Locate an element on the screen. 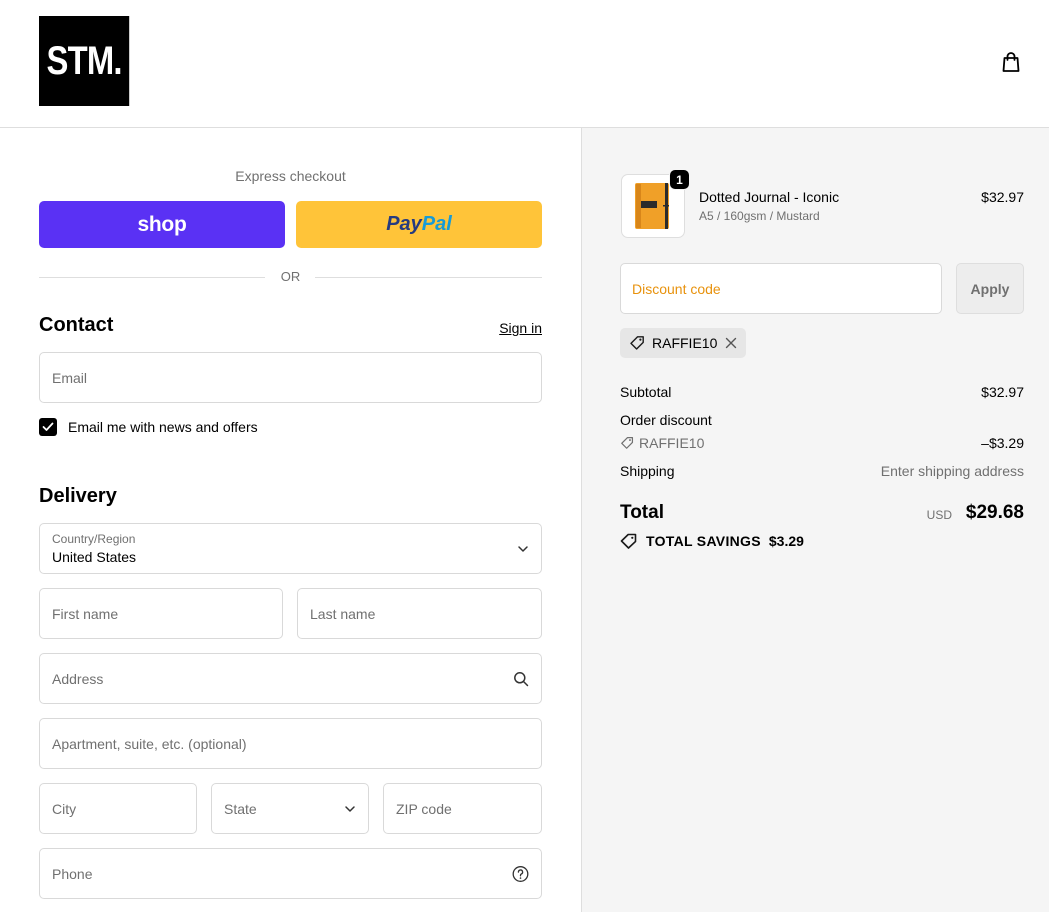 The image size is (1049, 912). newsletter-checkbox is located at coordinates (48, 427).